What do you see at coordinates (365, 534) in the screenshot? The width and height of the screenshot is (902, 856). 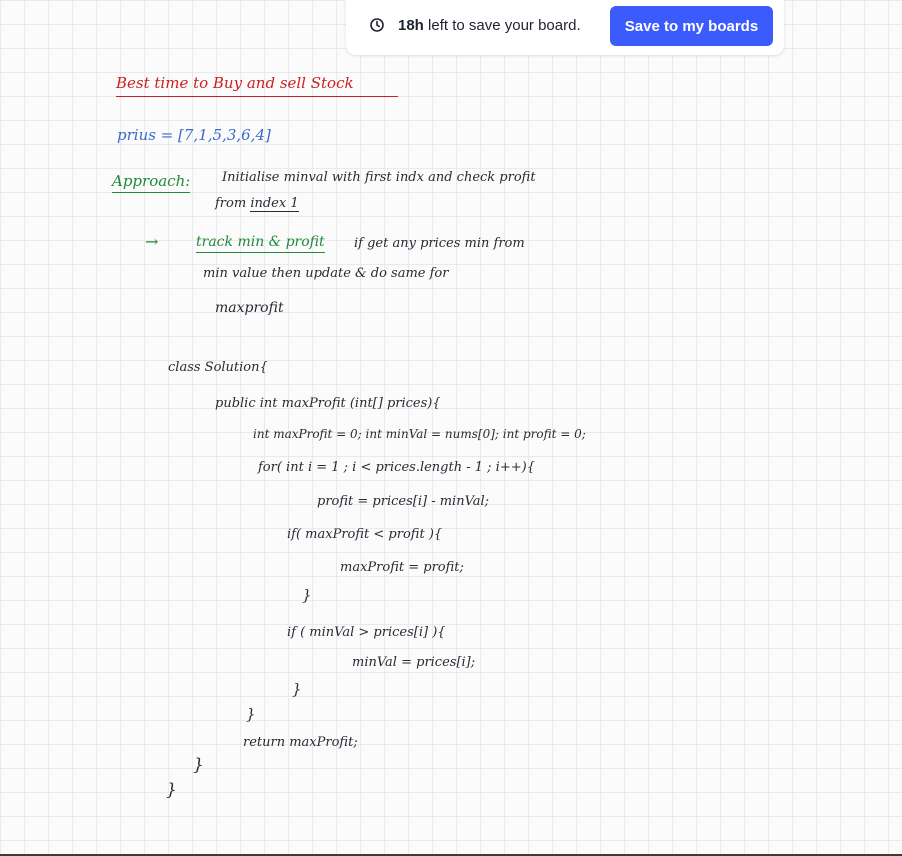 I see `code-line: if( maxProfit < profit ){` at bounding box center [365, 534].